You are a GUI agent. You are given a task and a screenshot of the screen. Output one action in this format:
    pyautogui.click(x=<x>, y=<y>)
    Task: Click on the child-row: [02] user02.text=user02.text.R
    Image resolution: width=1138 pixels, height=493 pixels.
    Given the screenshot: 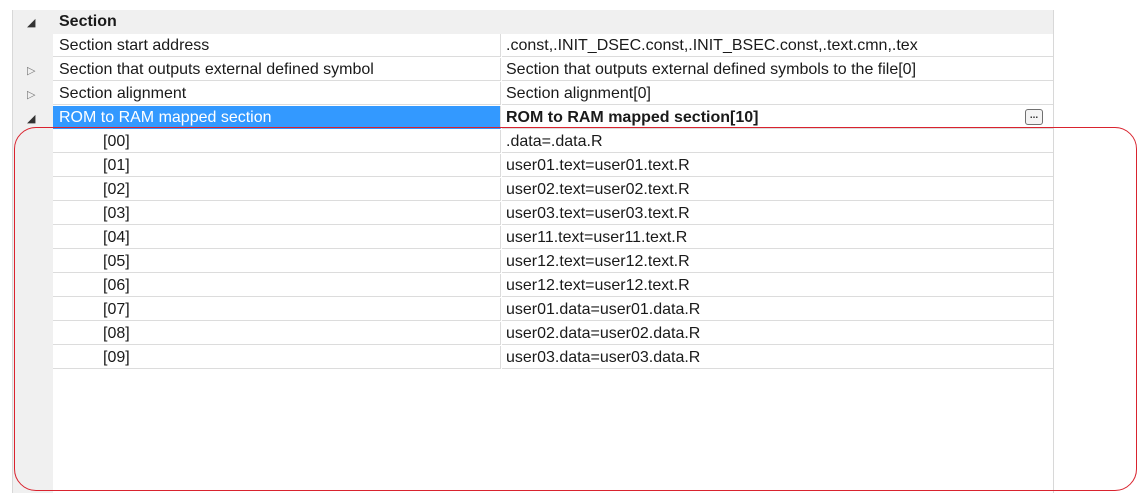 What is the action you would take?
    pyautogui.click(x=533, y=190)
    